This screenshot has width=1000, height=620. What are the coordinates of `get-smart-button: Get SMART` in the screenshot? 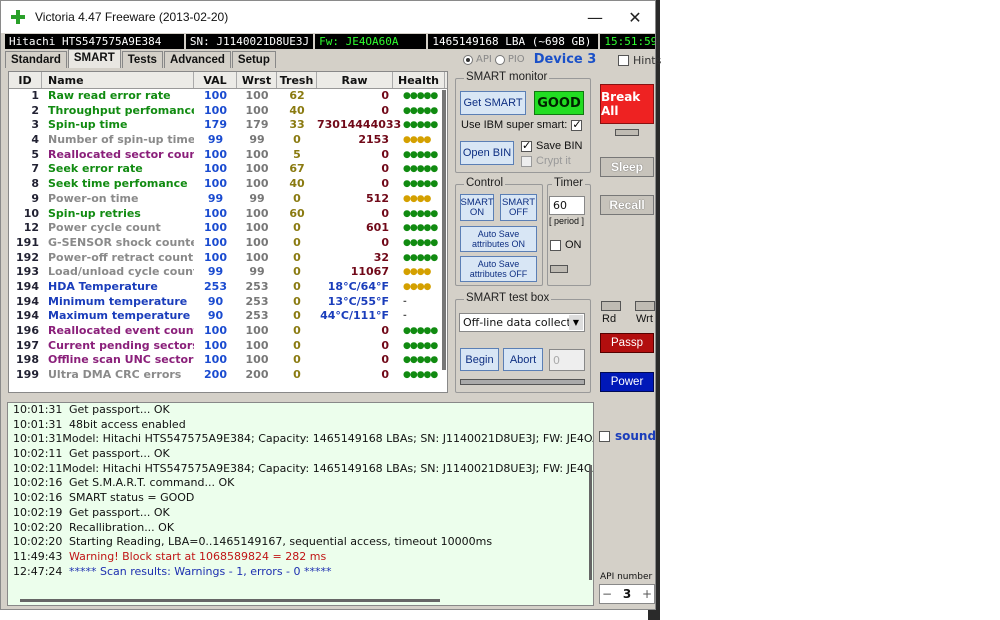 It's located at (493, 103).